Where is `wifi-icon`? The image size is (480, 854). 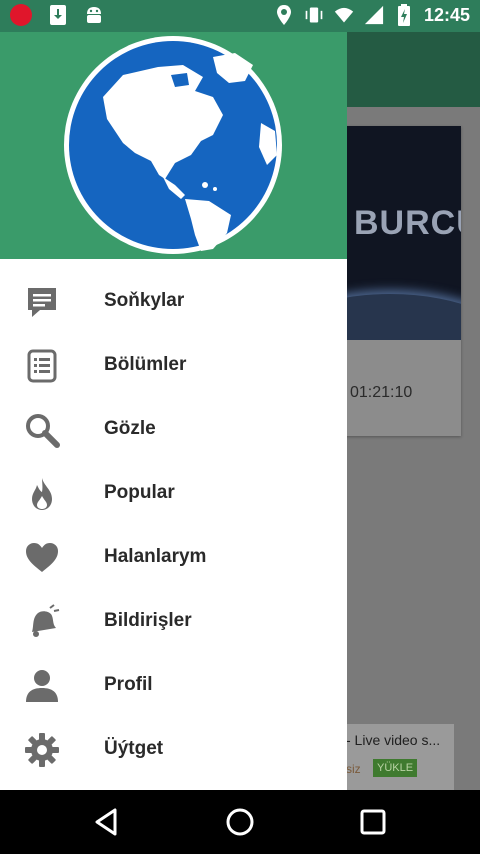 wifi-icon is located at coordinates (344, 15).